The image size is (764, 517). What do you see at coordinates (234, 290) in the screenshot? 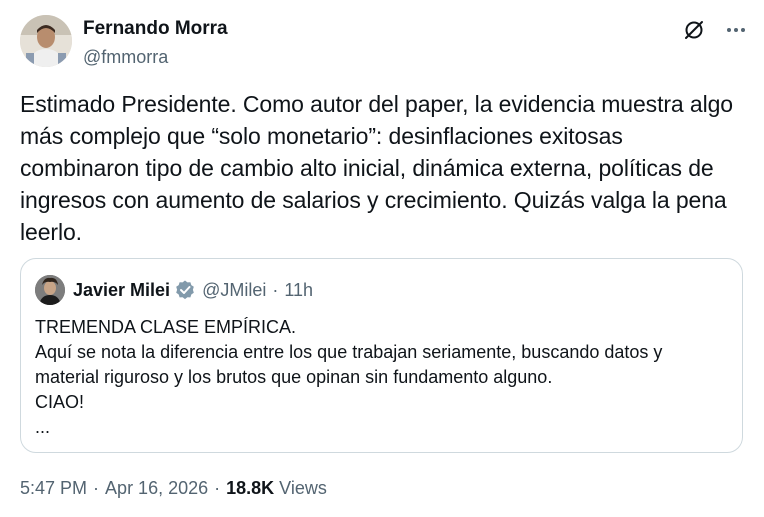
I see `quoted-author-handle: @JMilei` at bounding box center [234, 290].